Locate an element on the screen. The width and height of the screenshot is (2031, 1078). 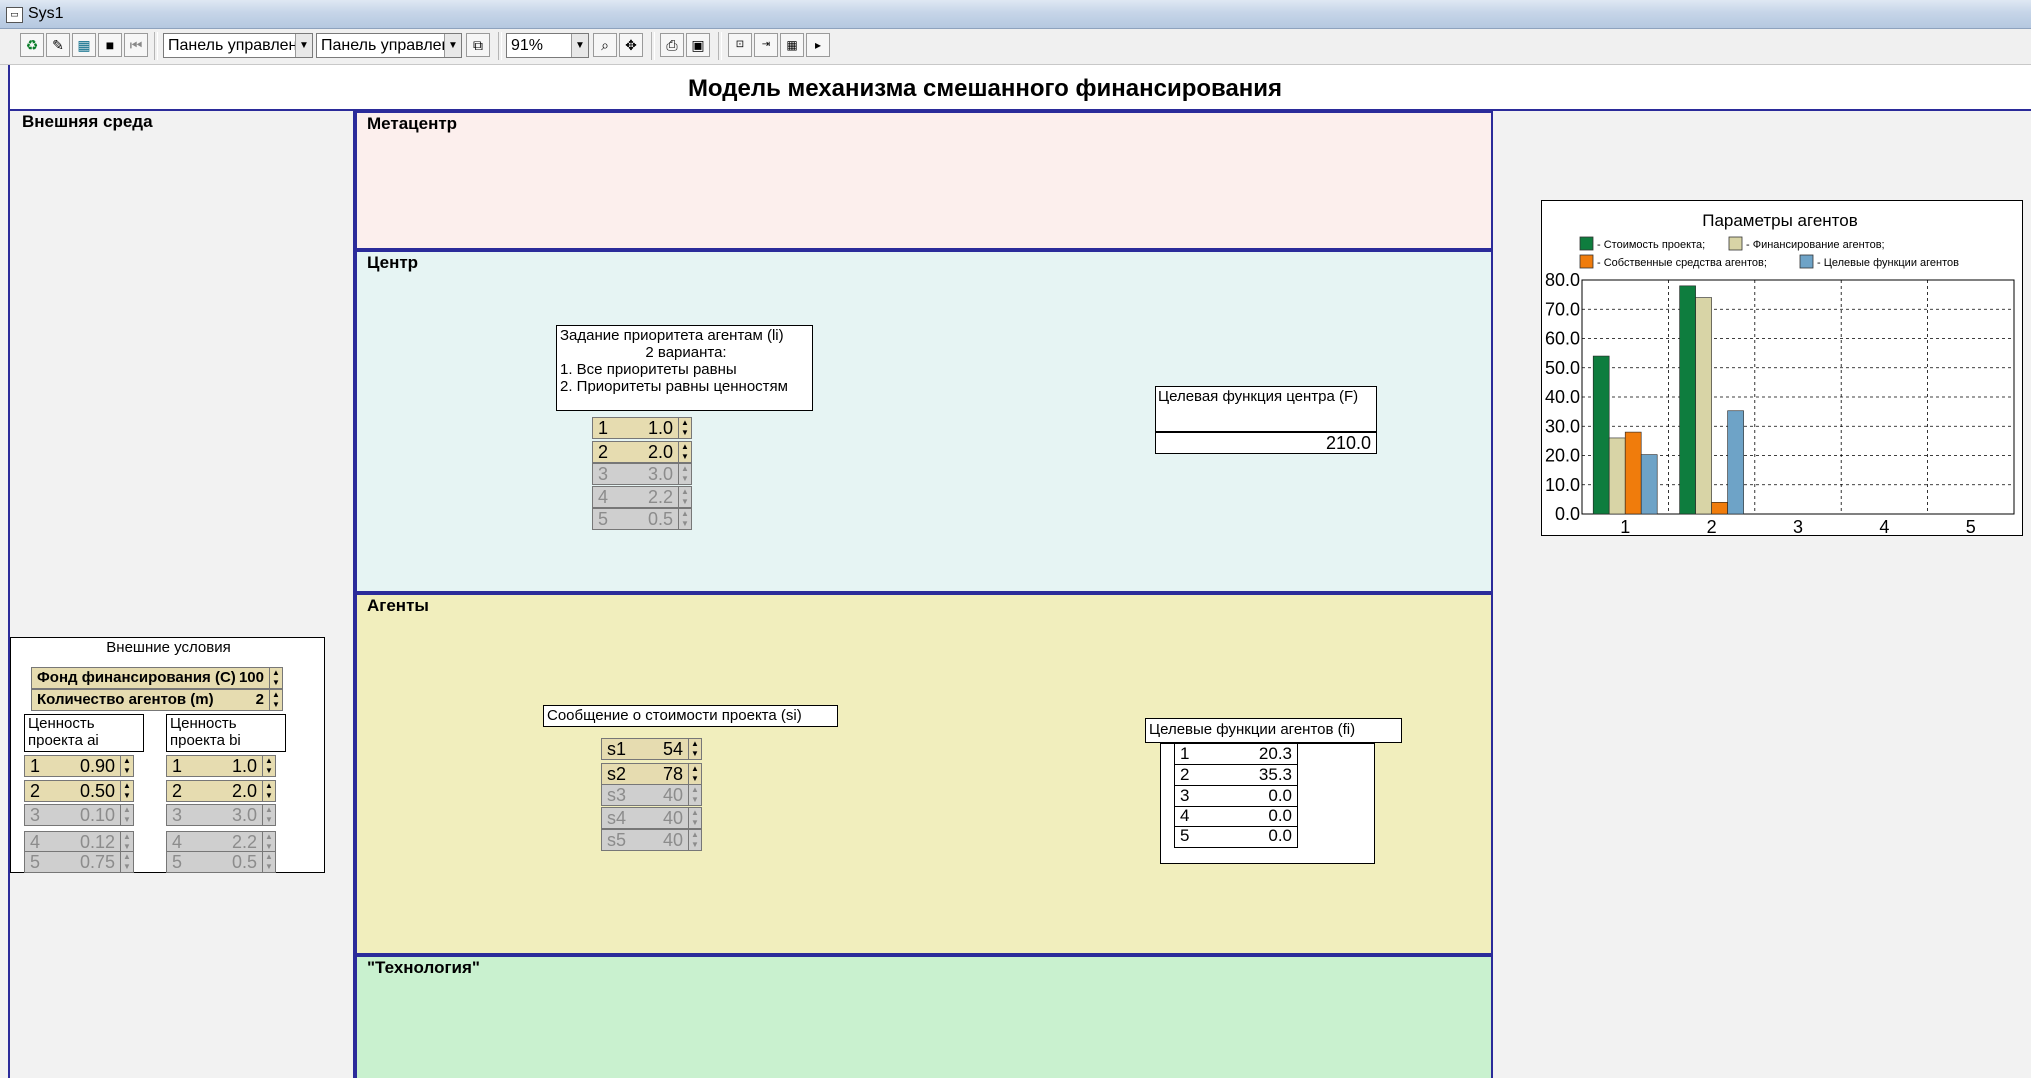
x-tick-label: 1 is located at coordinates (1625, 526).